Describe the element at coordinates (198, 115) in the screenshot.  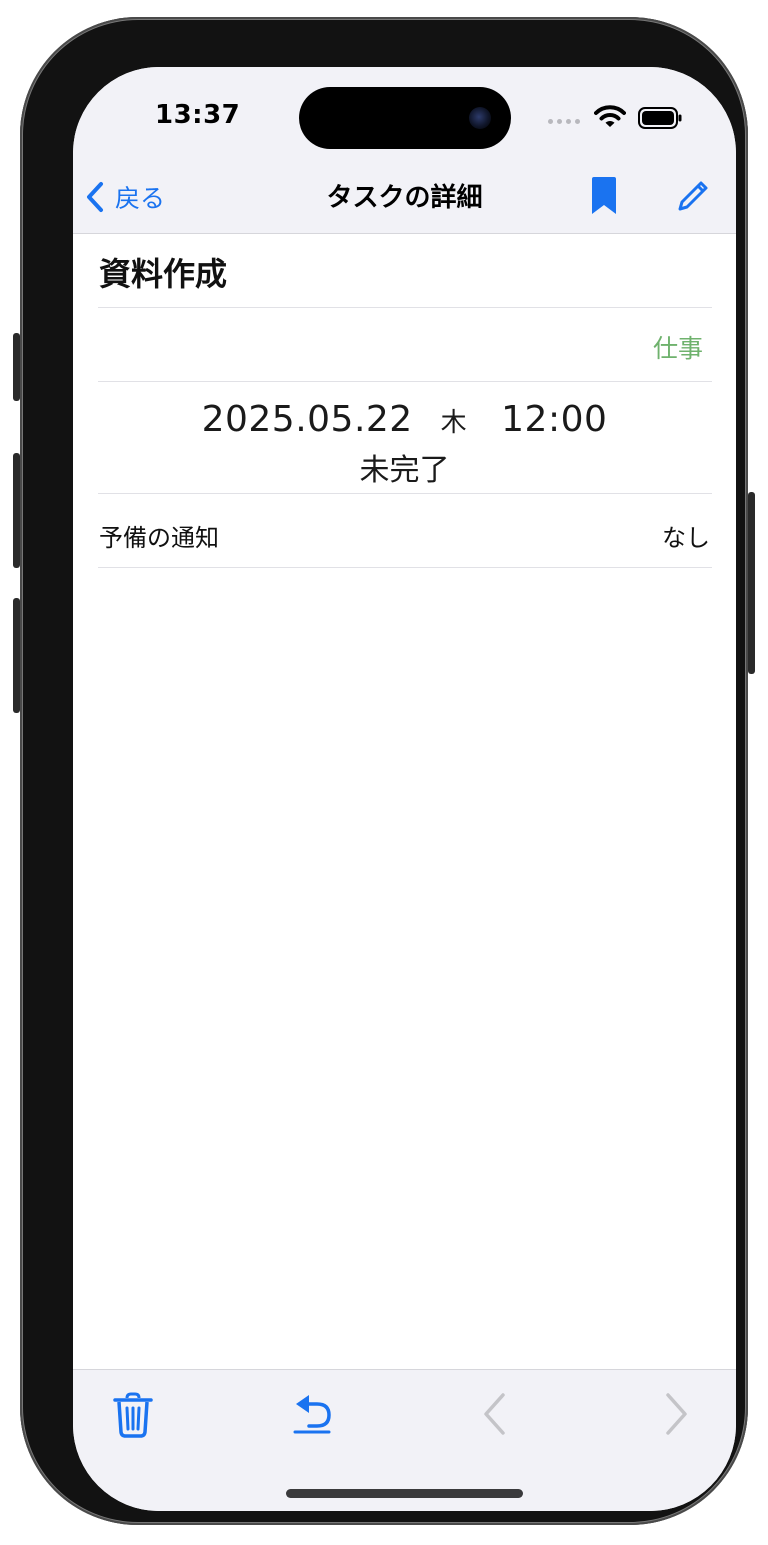
I see `status-time: 13:37` at that location.